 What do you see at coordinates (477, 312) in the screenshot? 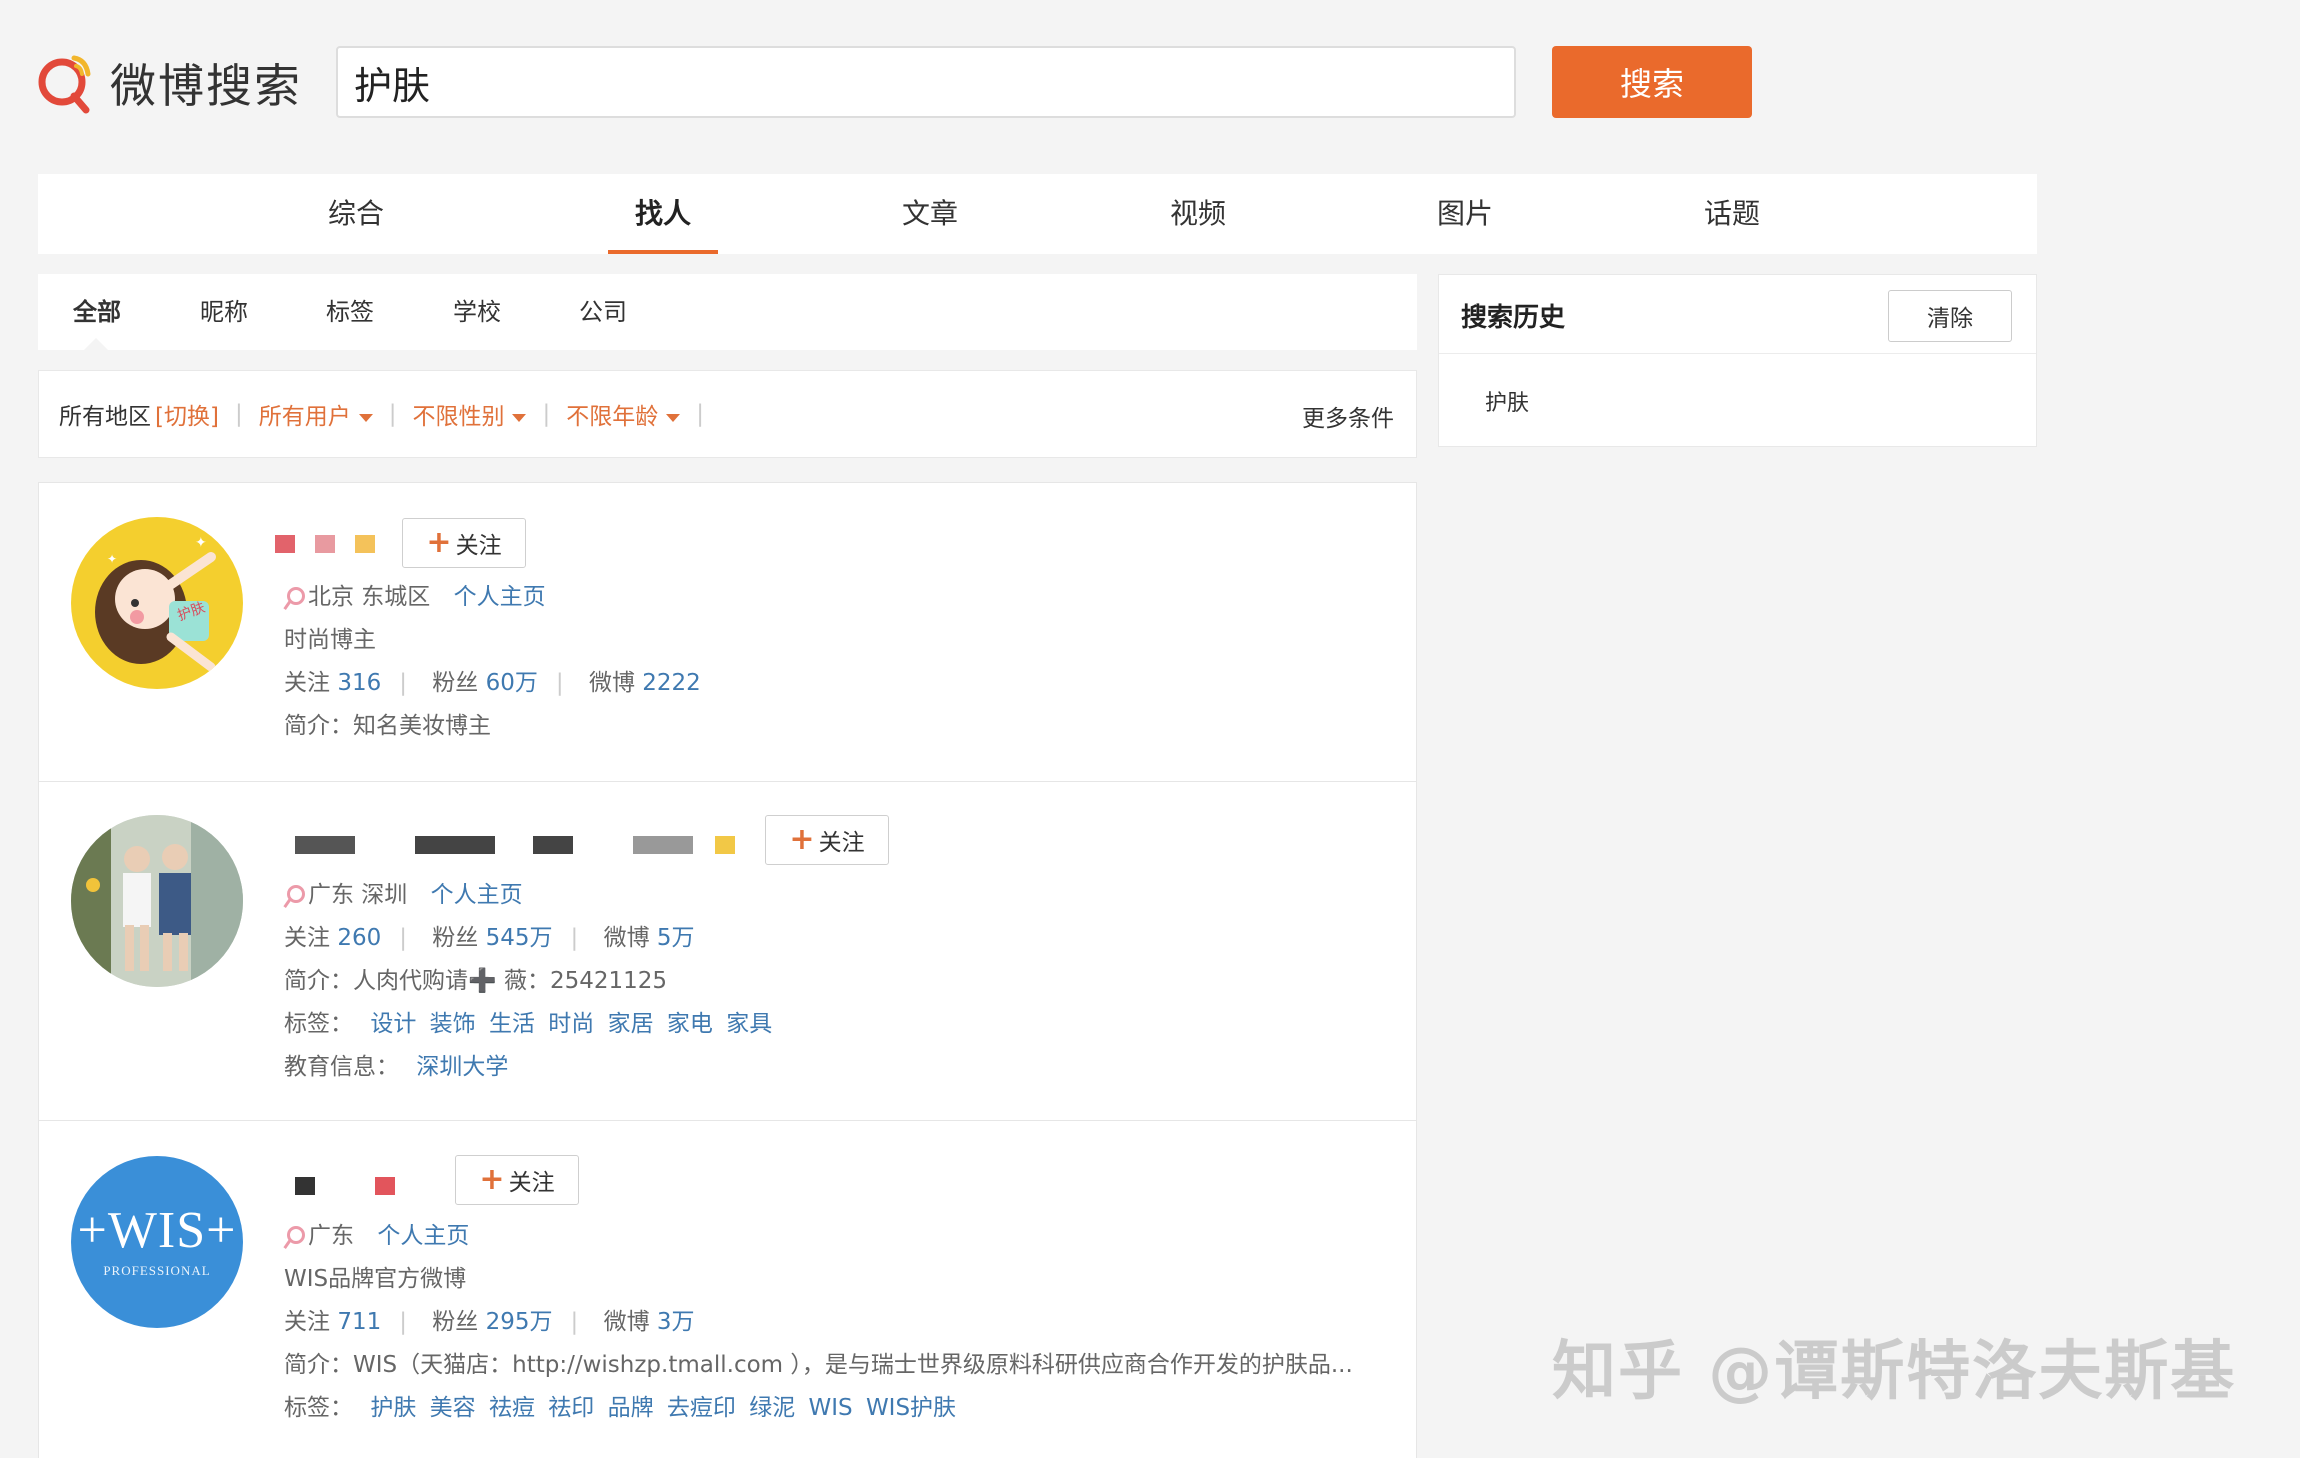
I see `subtab-school: 学校` at bounding box center [477, 312].